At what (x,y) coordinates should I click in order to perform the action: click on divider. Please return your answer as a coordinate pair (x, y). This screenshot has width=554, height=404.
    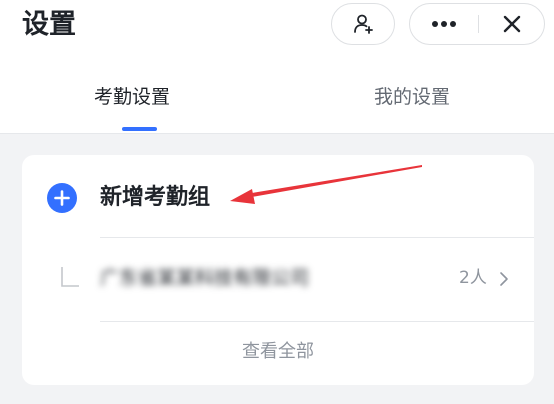
    Looking at the image, I should click on (317, 321).